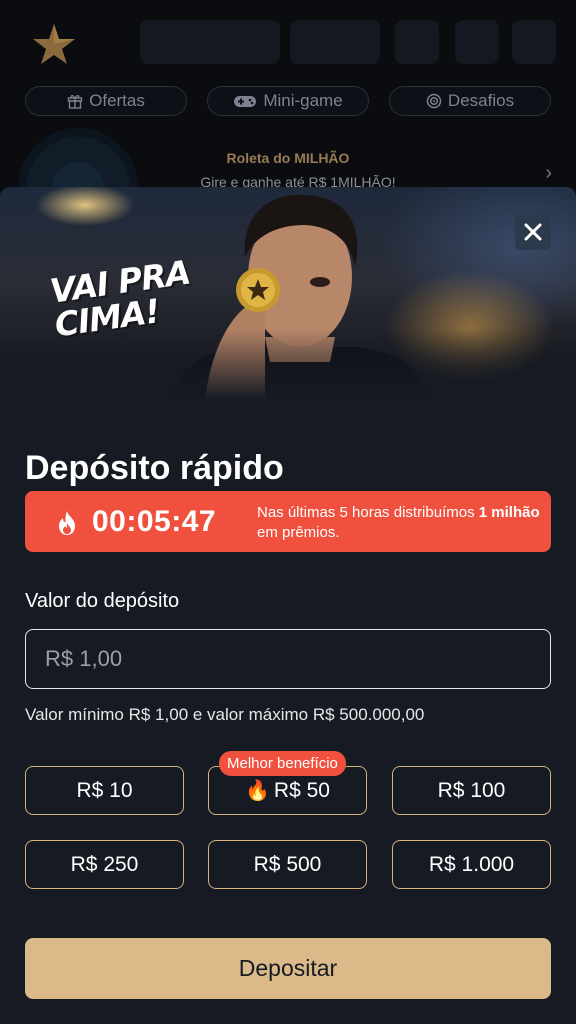 The image size is (576, 1024). What do you see at coordinates (366, 512) in the screenshot?
I see `countdown-message-prefix: Nas últimas 5 horas distribuímos` at bounding box center [366, 512].